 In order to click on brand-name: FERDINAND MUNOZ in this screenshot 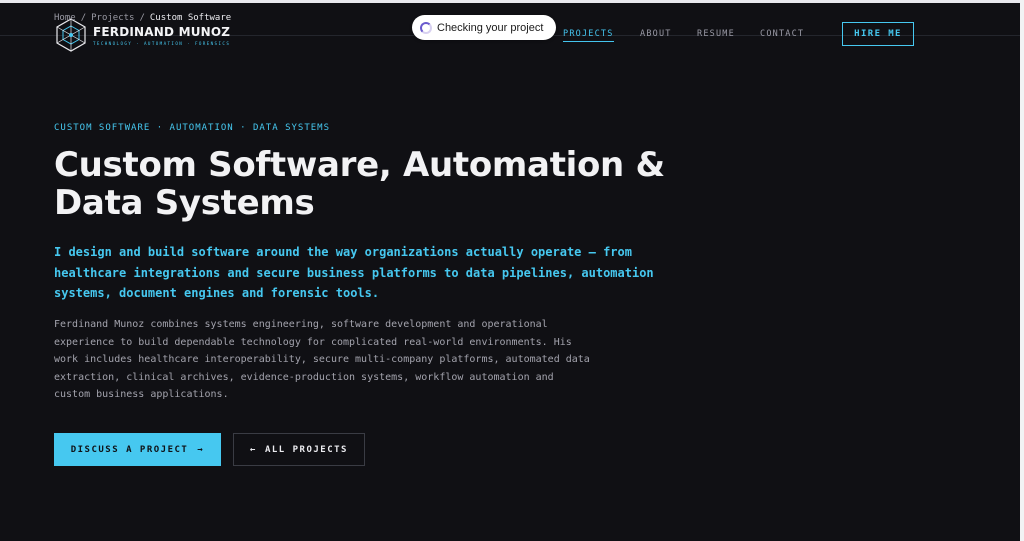, I will do `click(162, 32)`.